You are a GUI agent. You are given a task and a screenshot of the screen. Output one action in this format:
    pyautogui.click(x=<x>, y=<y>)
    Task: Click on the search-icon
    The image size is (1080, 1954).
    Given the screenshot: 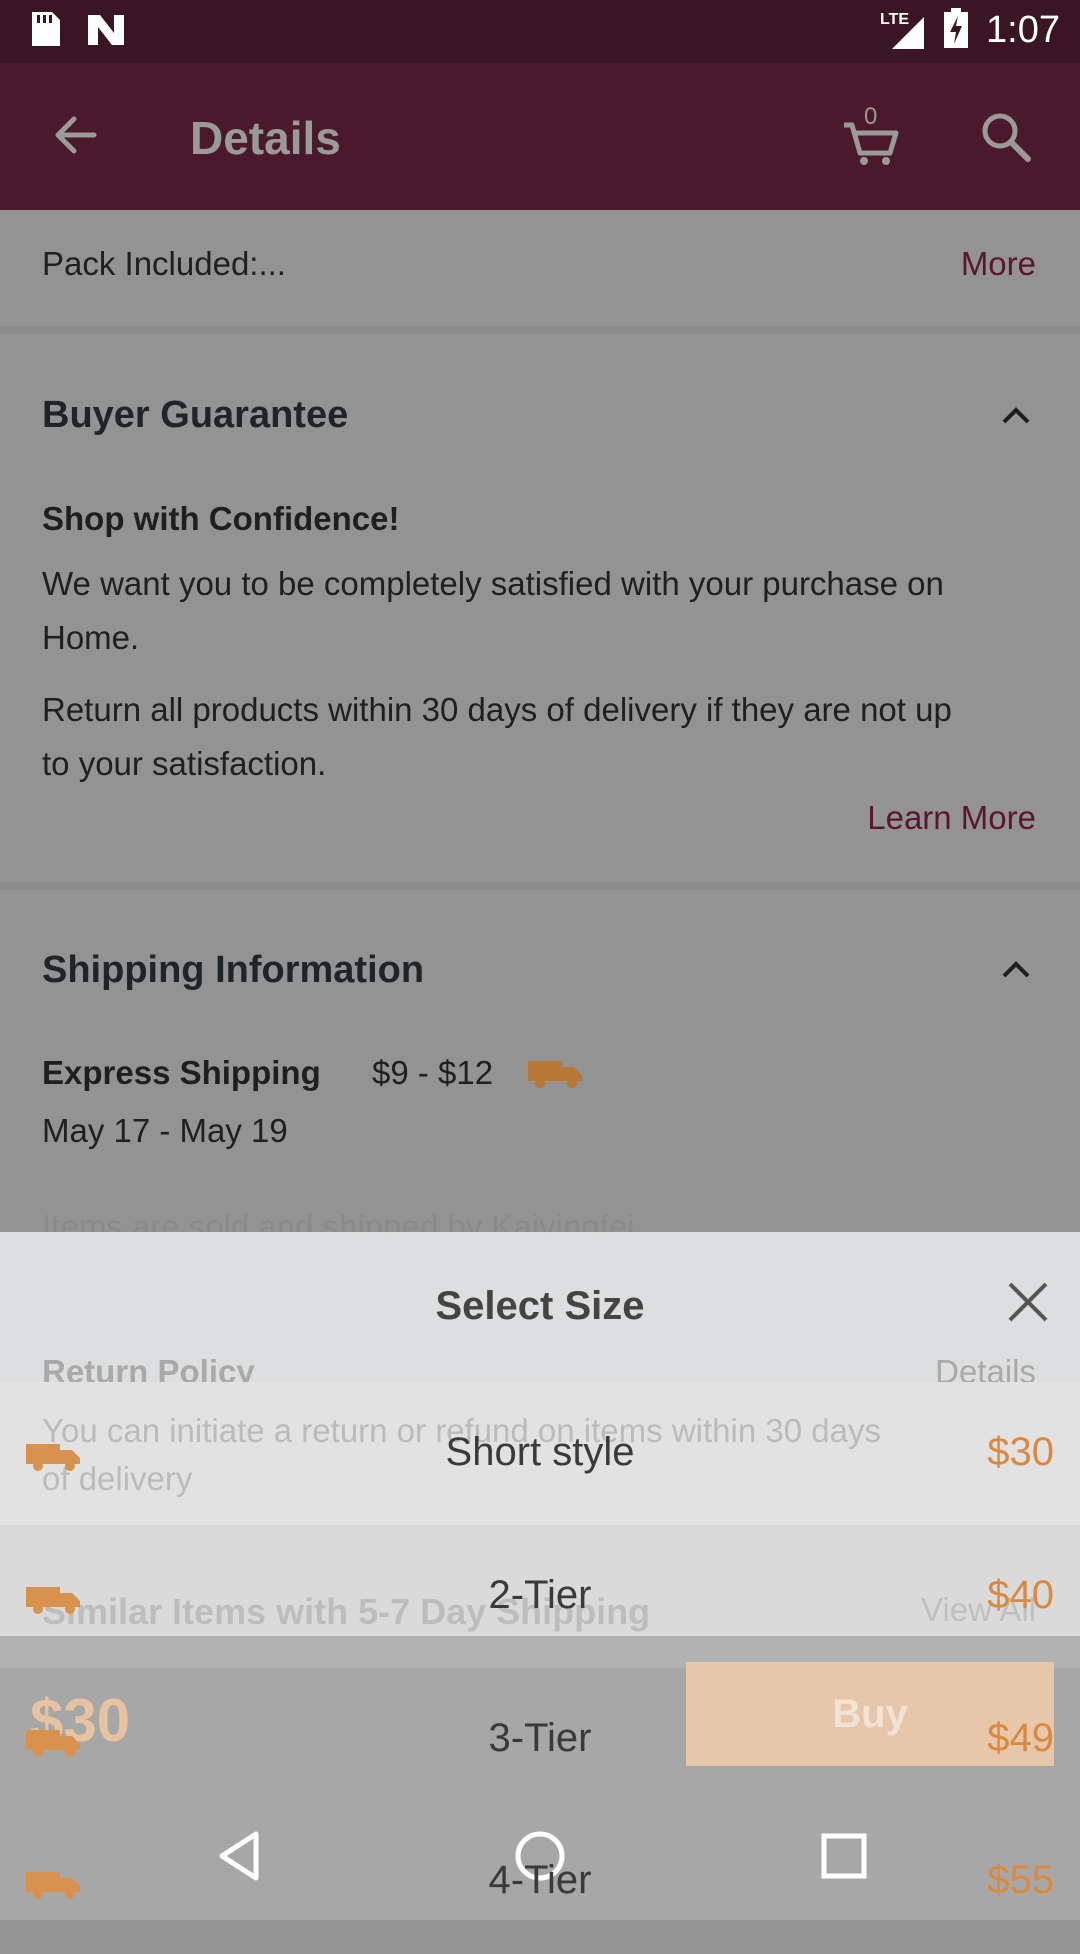 What is the action you would take?
    pyautogui.click(x=1006, y=137)
    